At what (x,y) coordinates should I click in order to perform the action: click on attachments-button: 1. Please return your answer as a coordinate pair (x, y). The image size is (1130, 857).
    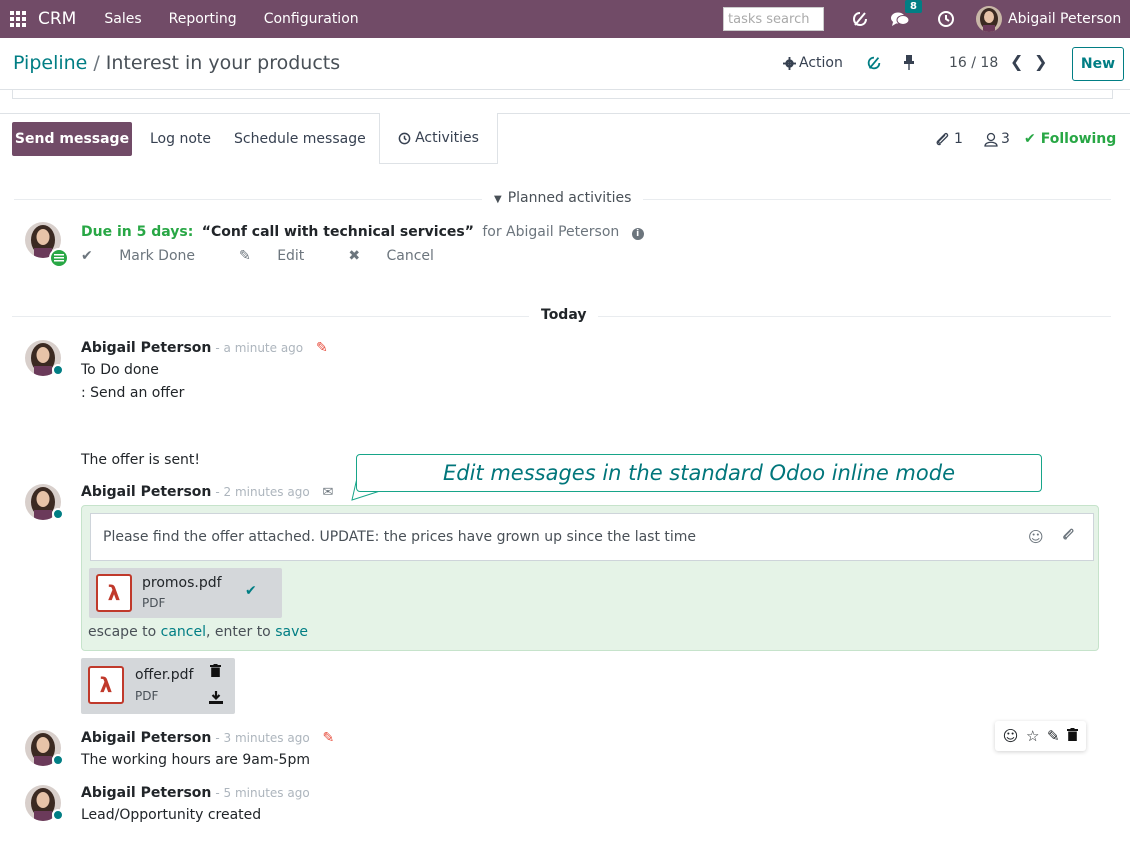
    Looking at the image, I should click on (948, 139).